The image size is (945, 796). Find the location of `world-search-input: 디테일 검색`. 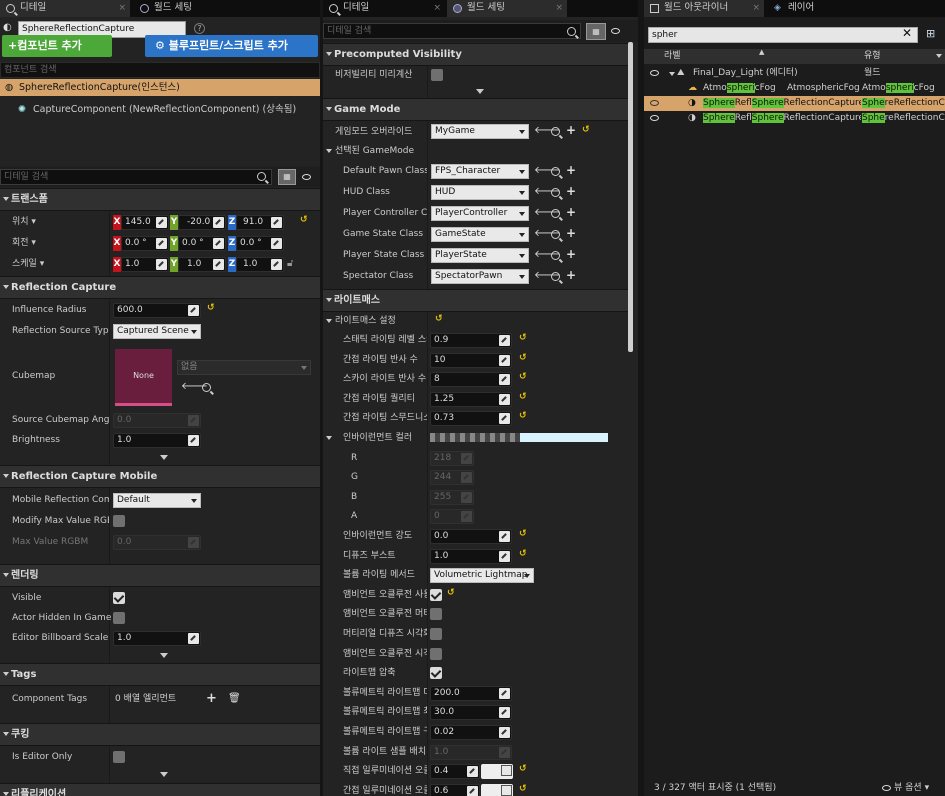

world-search-input: 디테일 검색 is located at coordinates (452, 31).